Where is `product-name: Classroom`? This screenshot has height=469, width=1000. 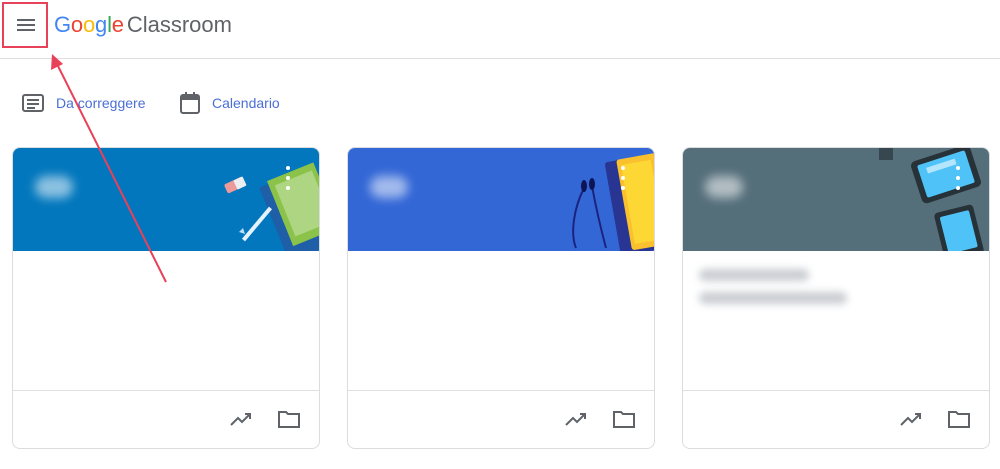 product-name: Classroom is located at coordinates (179, 24).